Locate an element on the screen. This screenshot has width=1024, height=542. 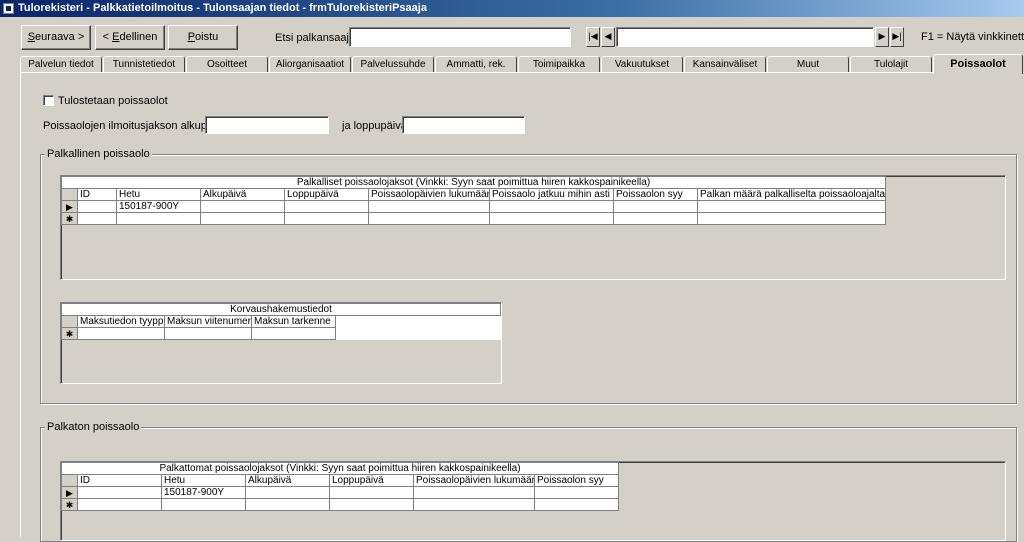
column-header: Maksutiedon tyyppi is located at coordinates (121, 321).